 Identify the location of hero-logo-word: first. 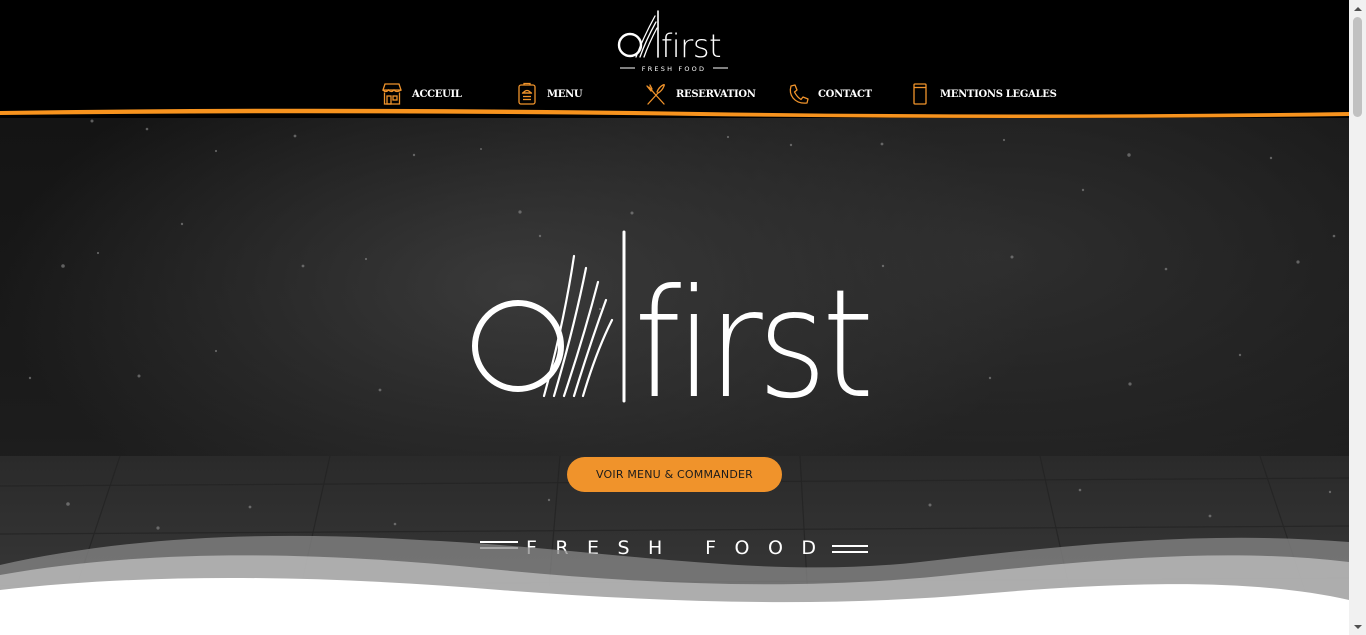
(751, 345).